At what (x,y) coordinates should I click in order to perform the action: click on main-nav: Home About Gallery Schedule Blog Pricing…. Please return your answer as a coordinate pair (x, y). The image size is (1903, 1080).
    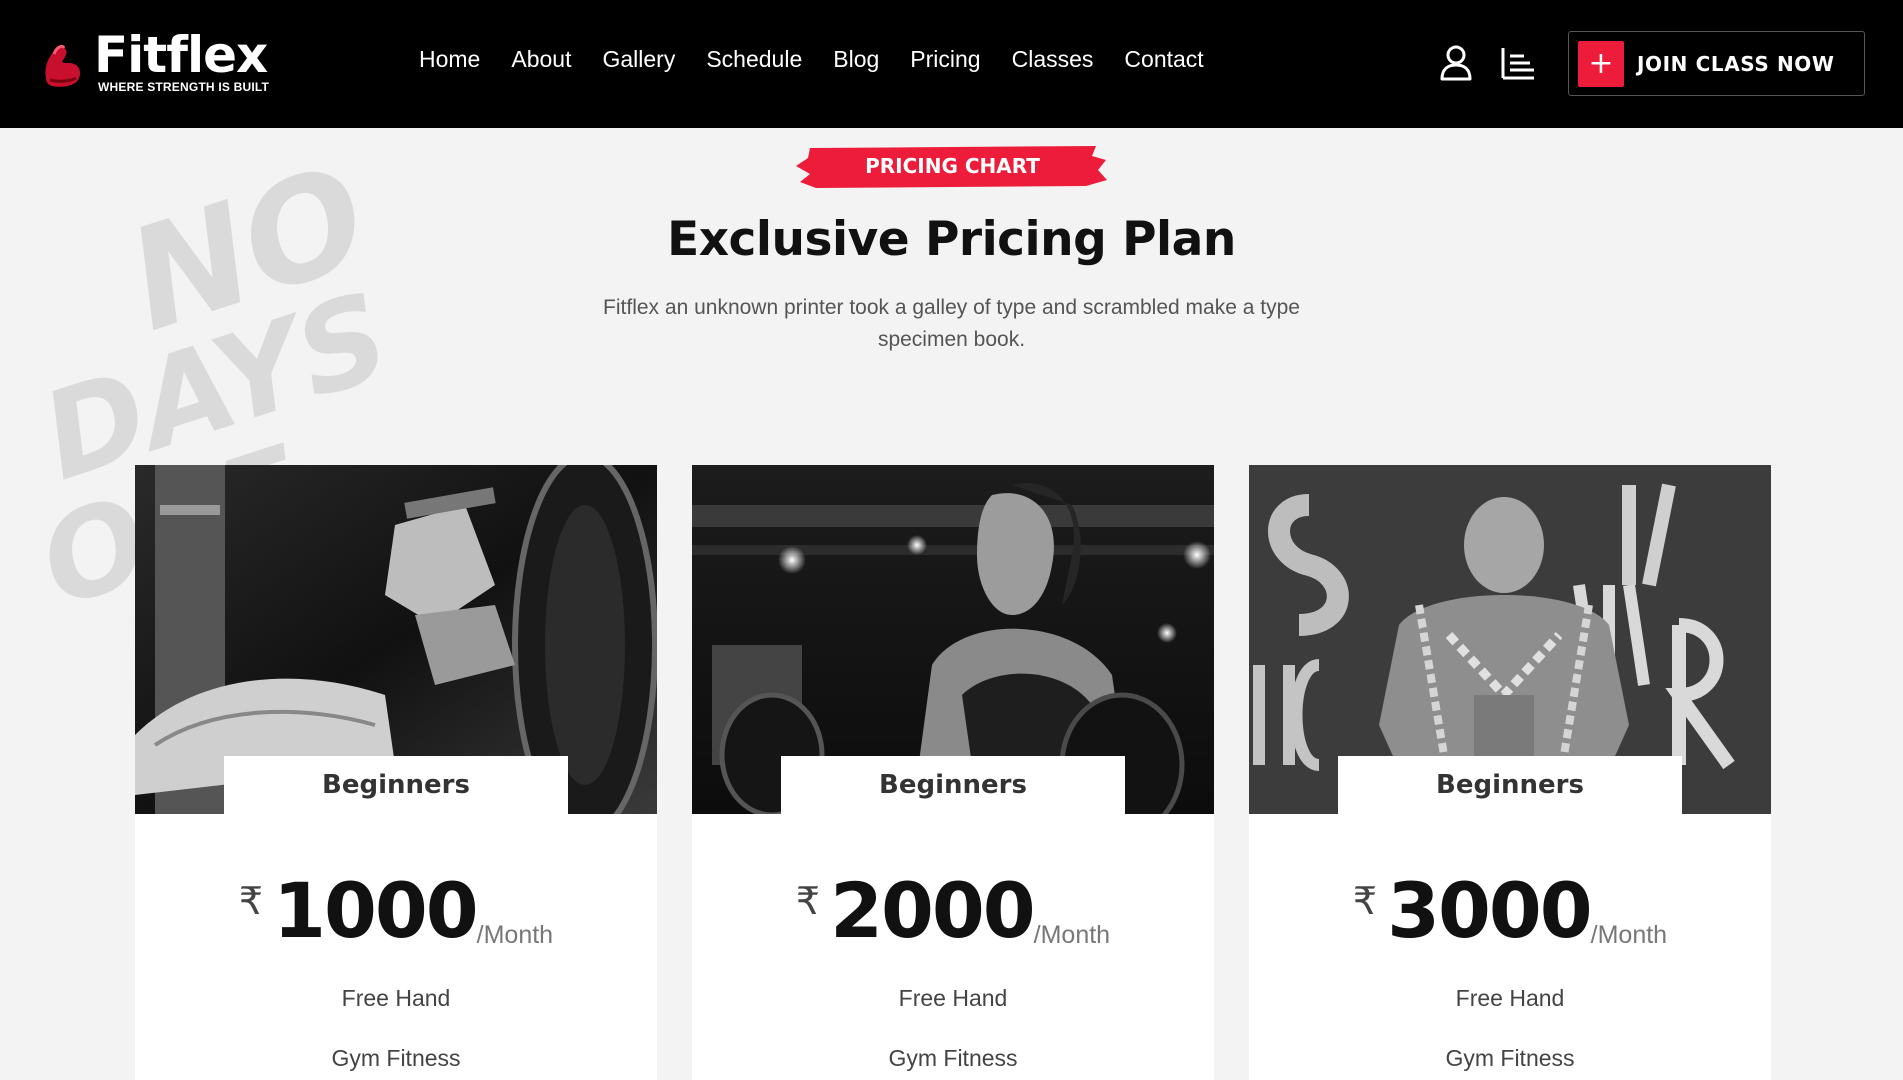
    Looking at the image, I should click on (827, 59).